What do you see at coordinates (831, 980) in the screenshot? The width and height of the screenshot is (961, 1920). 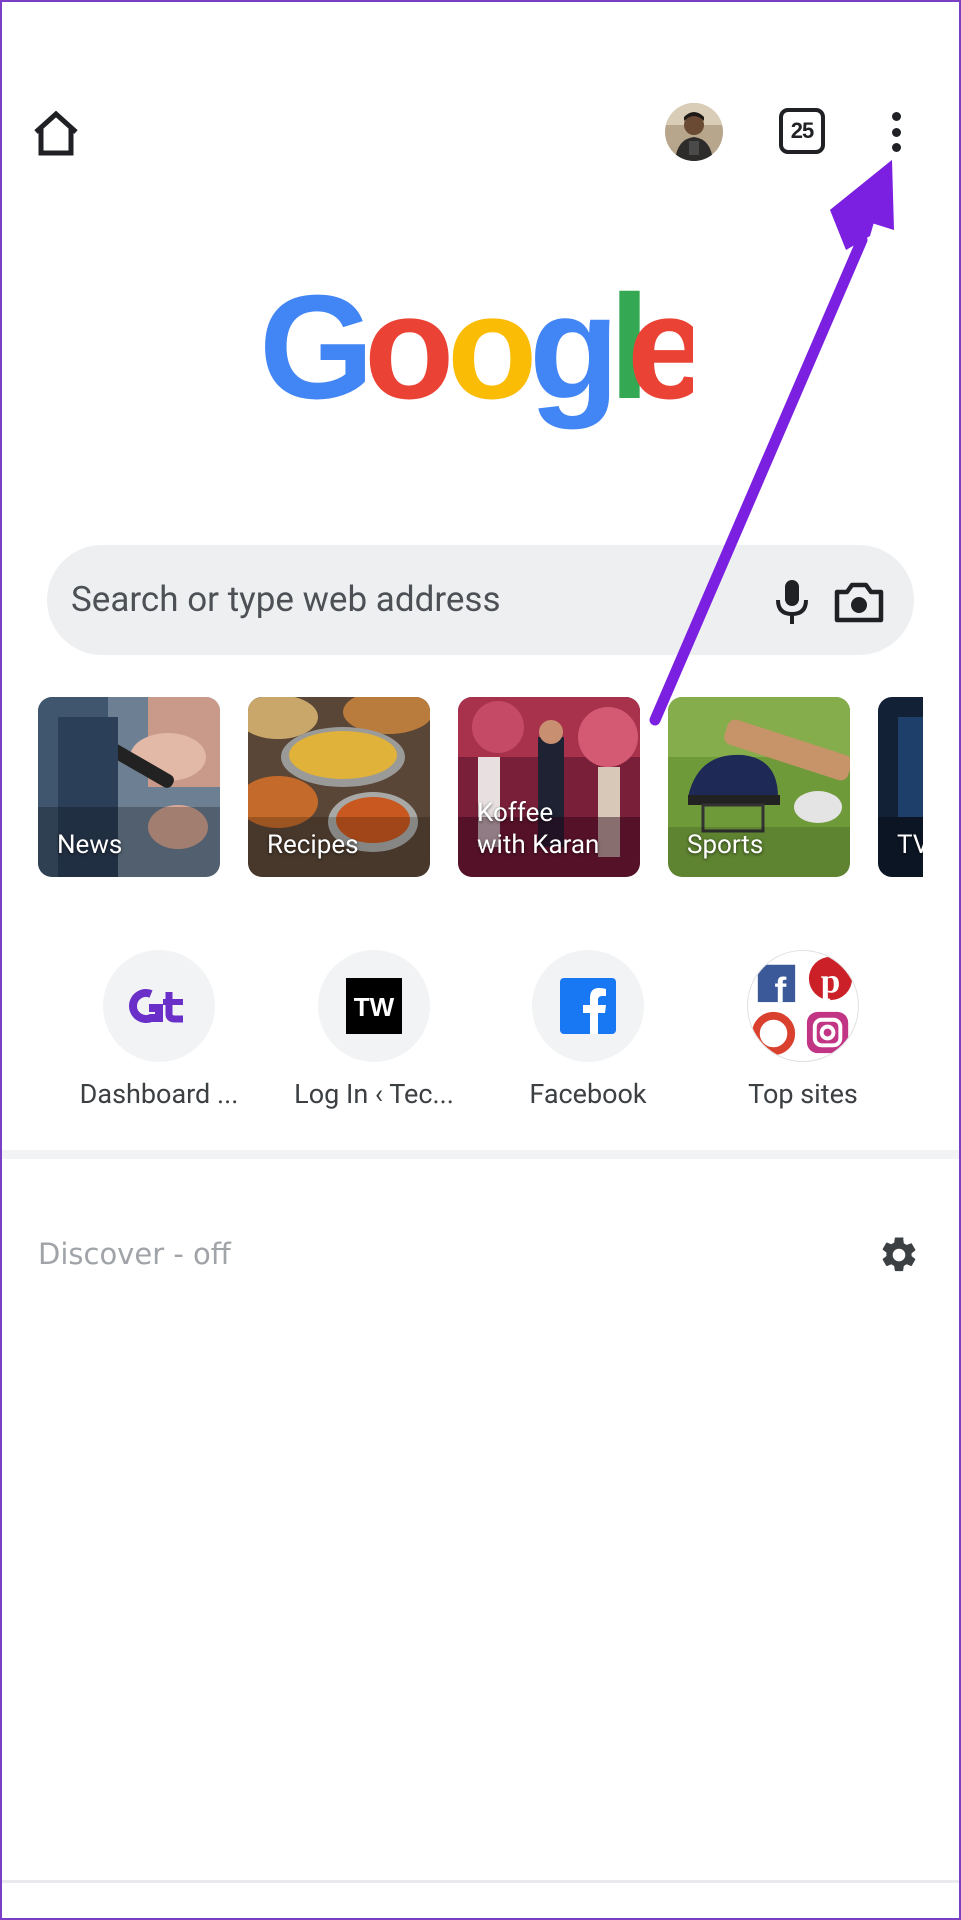 I see `svg-text: p` at bounding box center [831, 980].